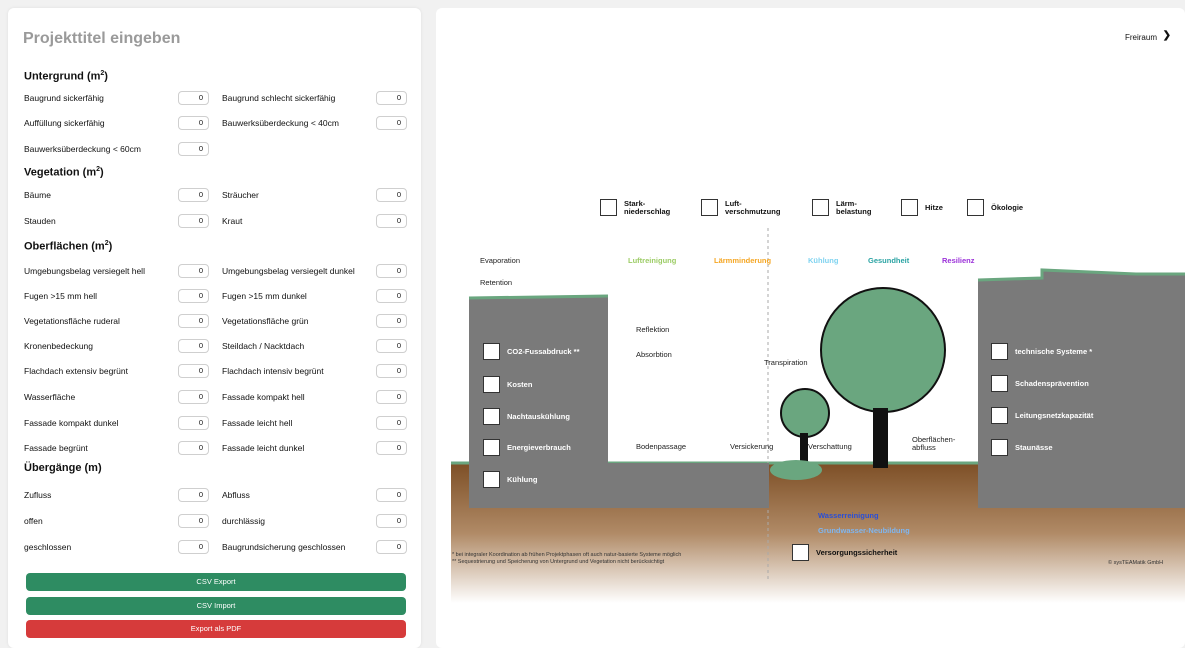 The image size is (1185, 648). I want to click on check-right-1: Schadensprävention, so click(1040, 383).